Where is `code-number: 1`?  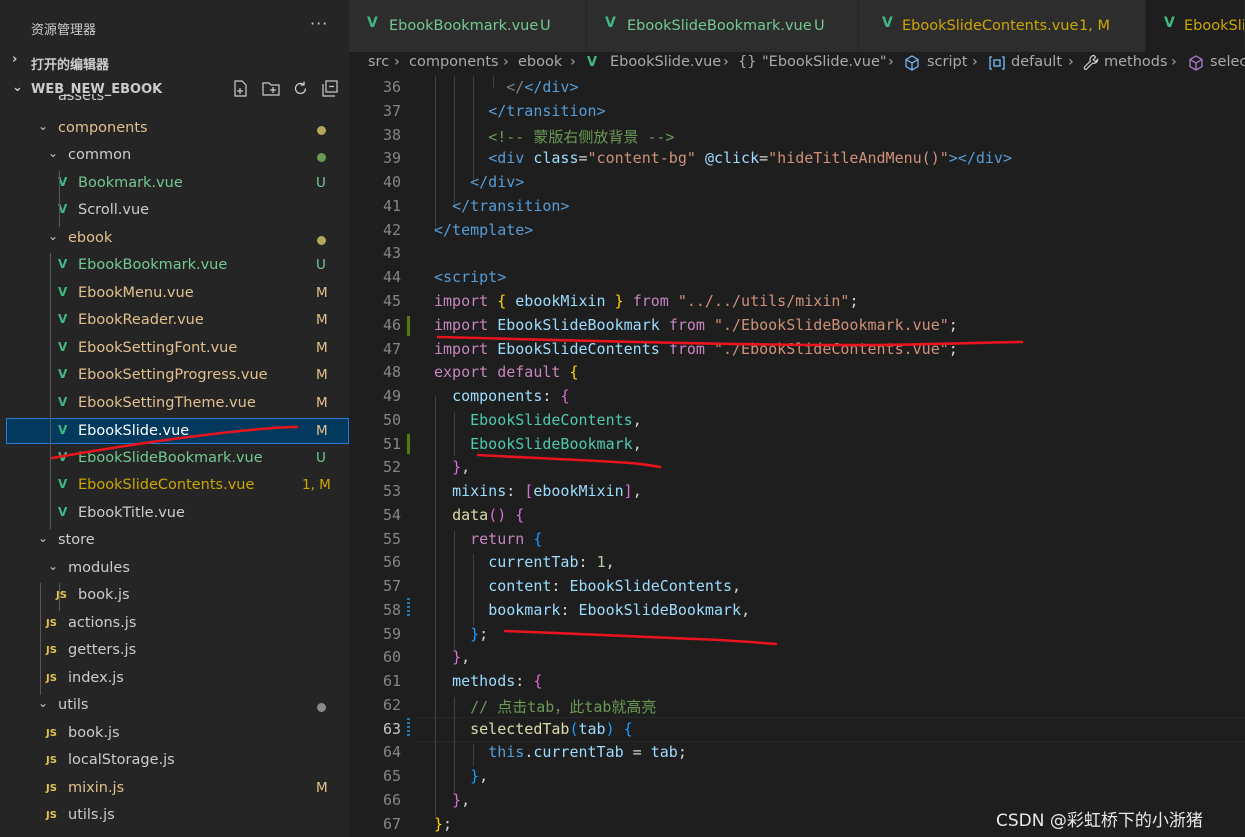
code-number: 1 is located at coordinates (601, 562).